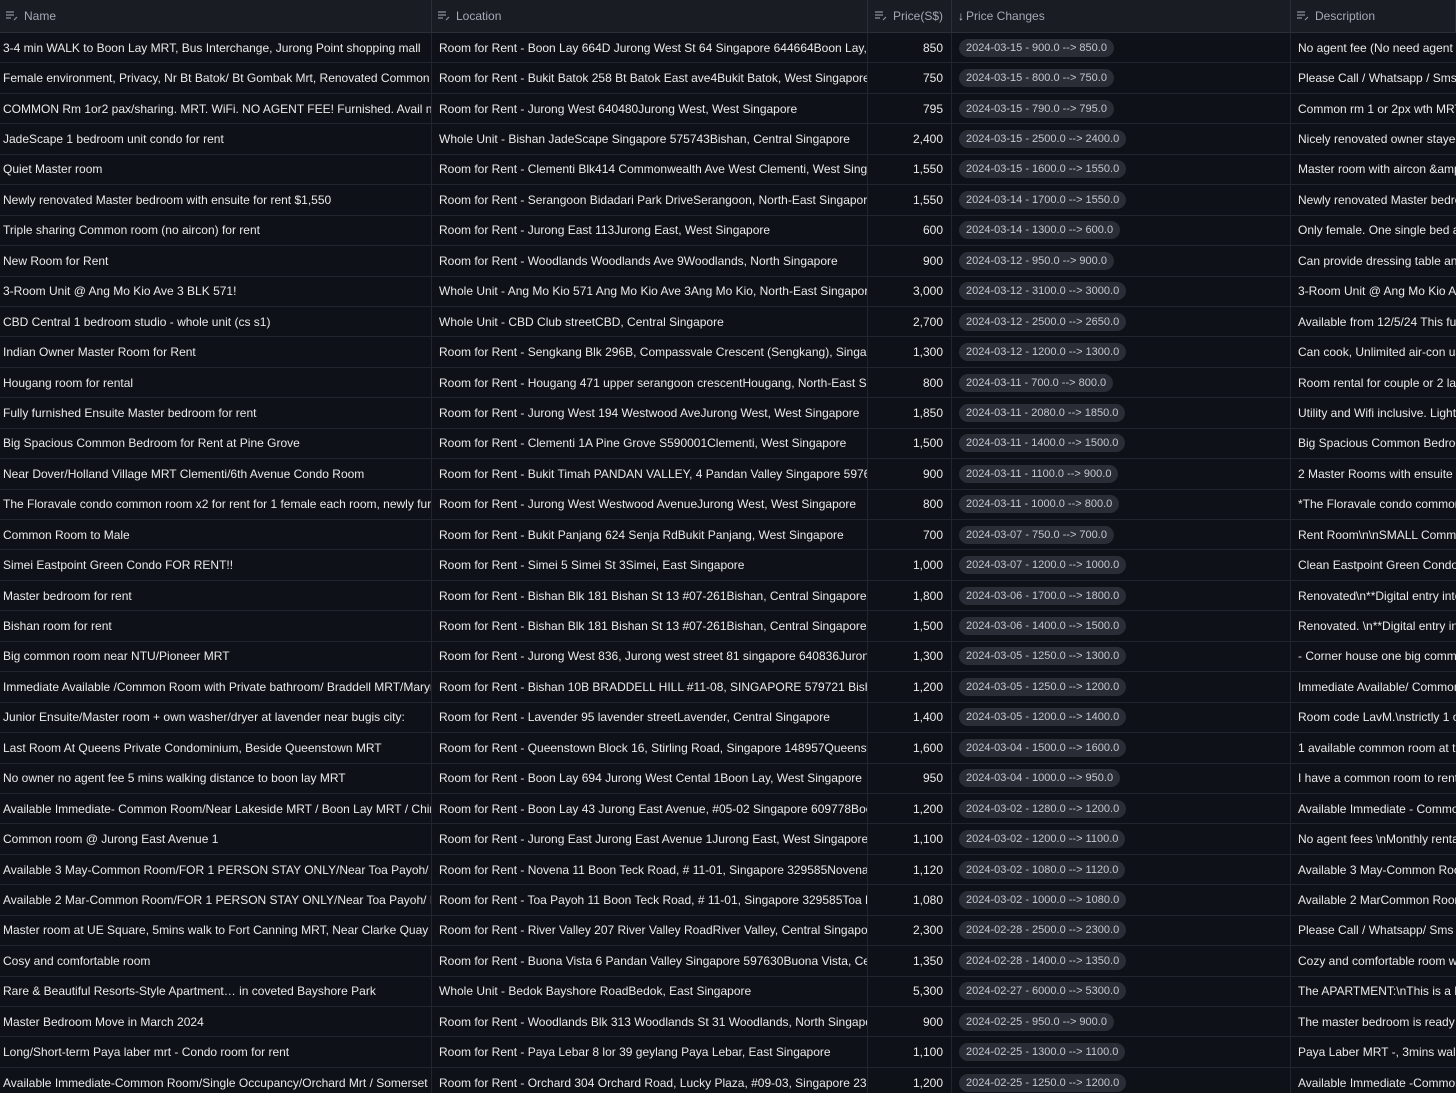  I want to click on cell-price: 750, so click(910, 78).